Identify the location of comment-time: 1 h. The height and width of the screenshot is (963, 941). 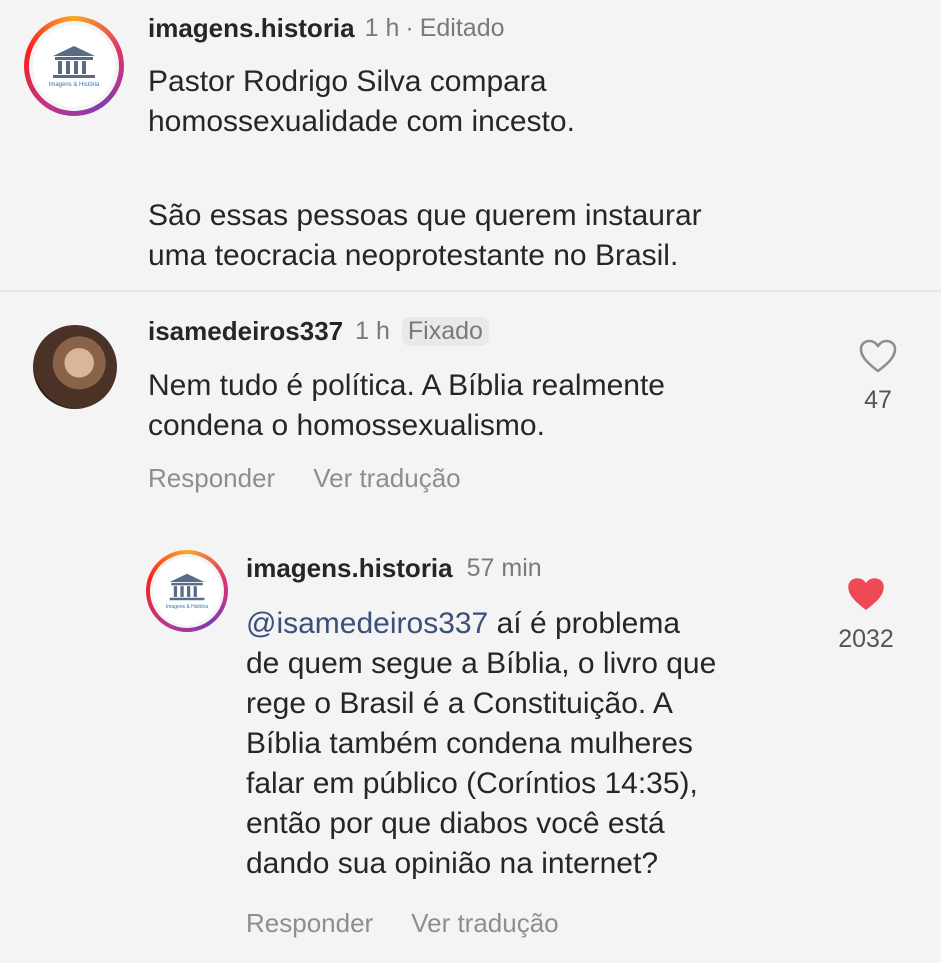
(372, 330).